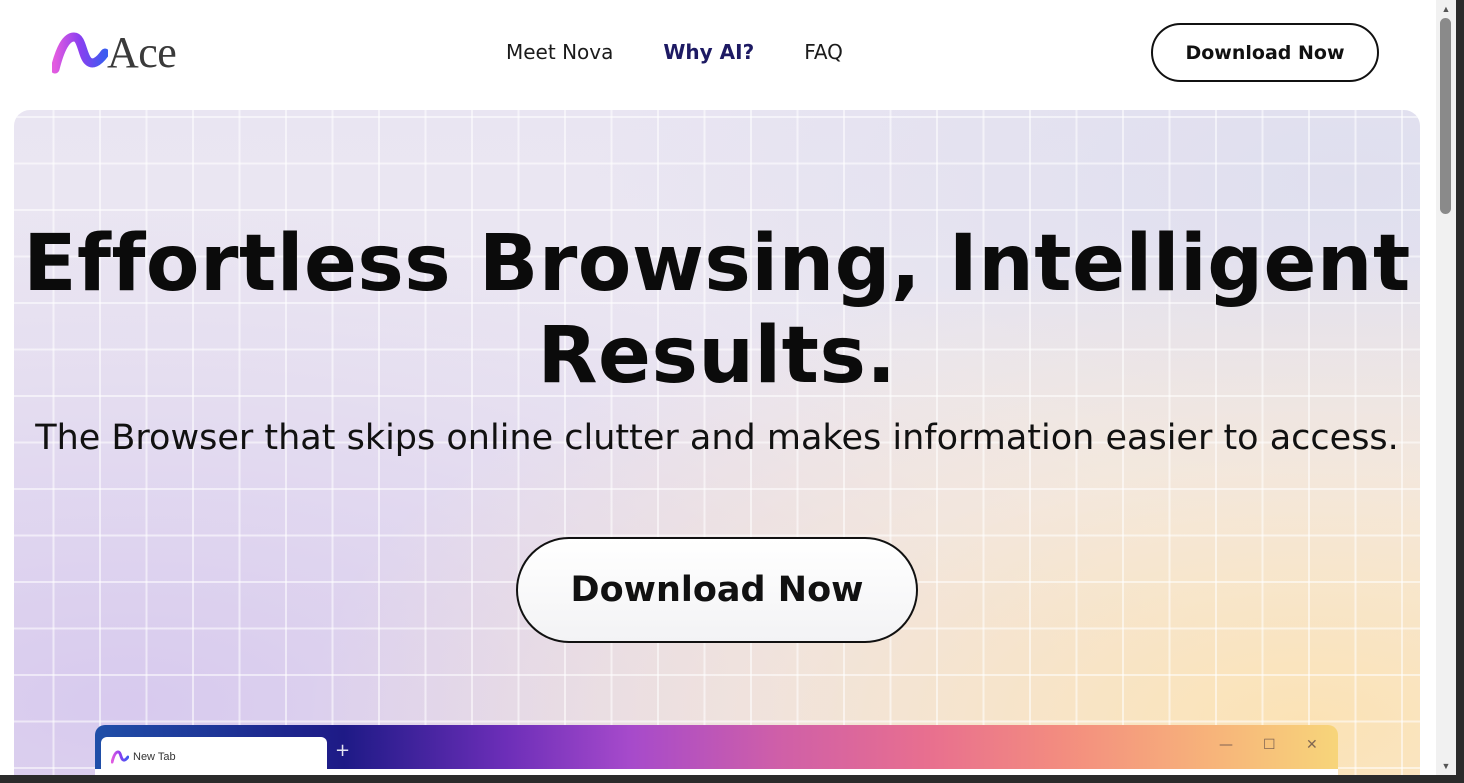  Describe the element at coordinates (708, 52) in the screenshot. I see `nav-why-ai: Why AI?` at that location.